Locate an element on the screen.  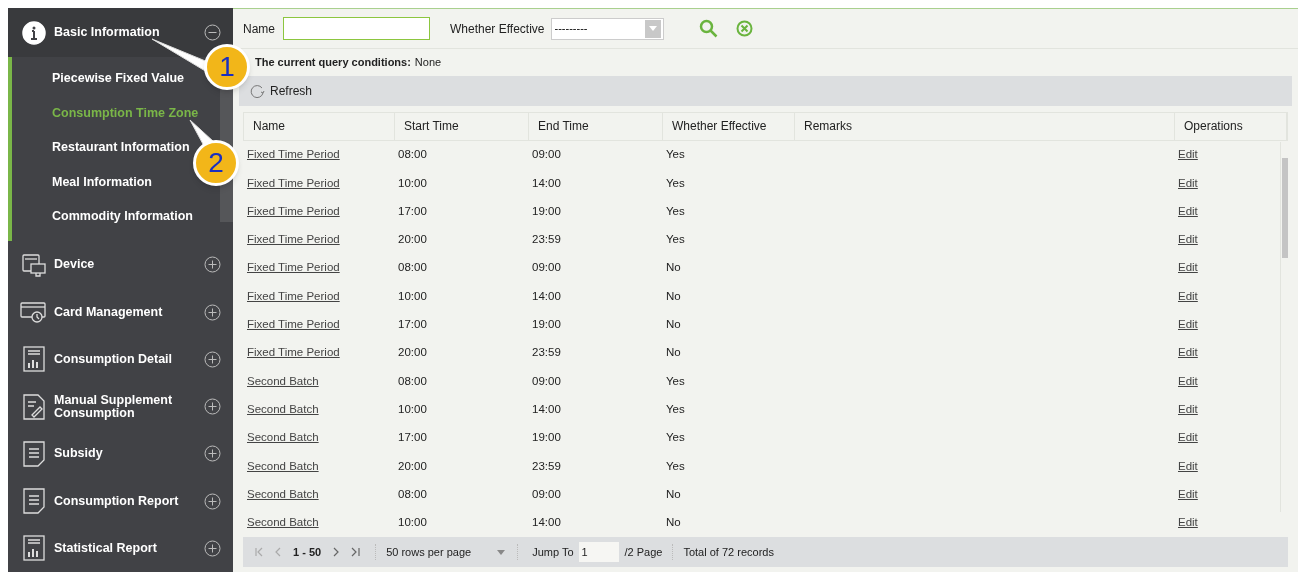
sidebar-group: Device is located at coordinates (120, 265).